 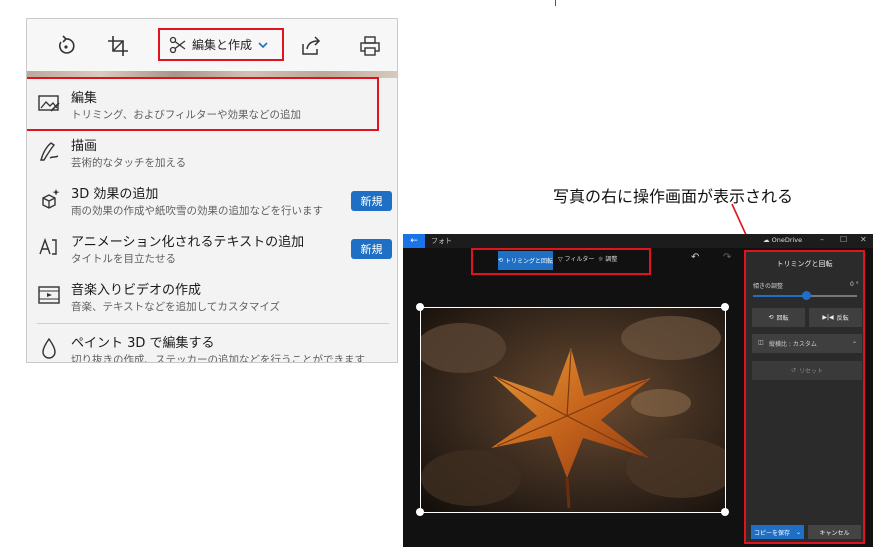 I want to click on menu-item-desc: 芸術的なタッチを加える, so click(x=129, y=163).